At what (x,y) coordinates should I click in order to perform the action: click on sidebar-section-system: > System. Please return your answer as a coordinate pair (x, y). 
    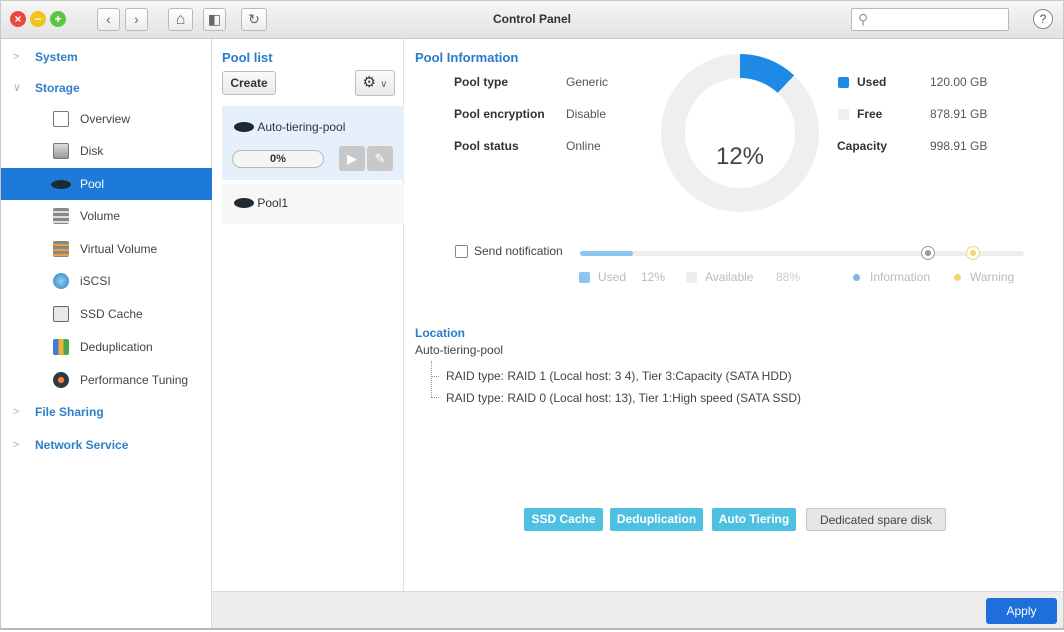
    Looking at the image, I should click on (106, 57).